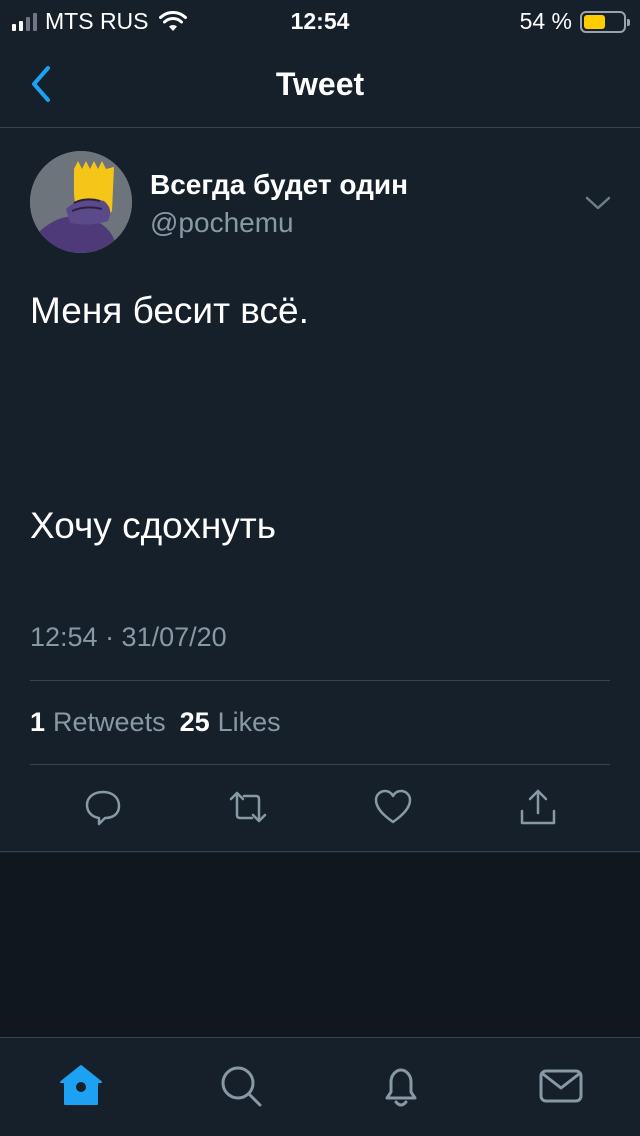 This screenshot has width=640, height=1136. What do you see at coordinates (128, 637) in the screenshot?
I see `tweet-timestamp: 12:54 · 31/07/20` at bounding box center [128, 637].